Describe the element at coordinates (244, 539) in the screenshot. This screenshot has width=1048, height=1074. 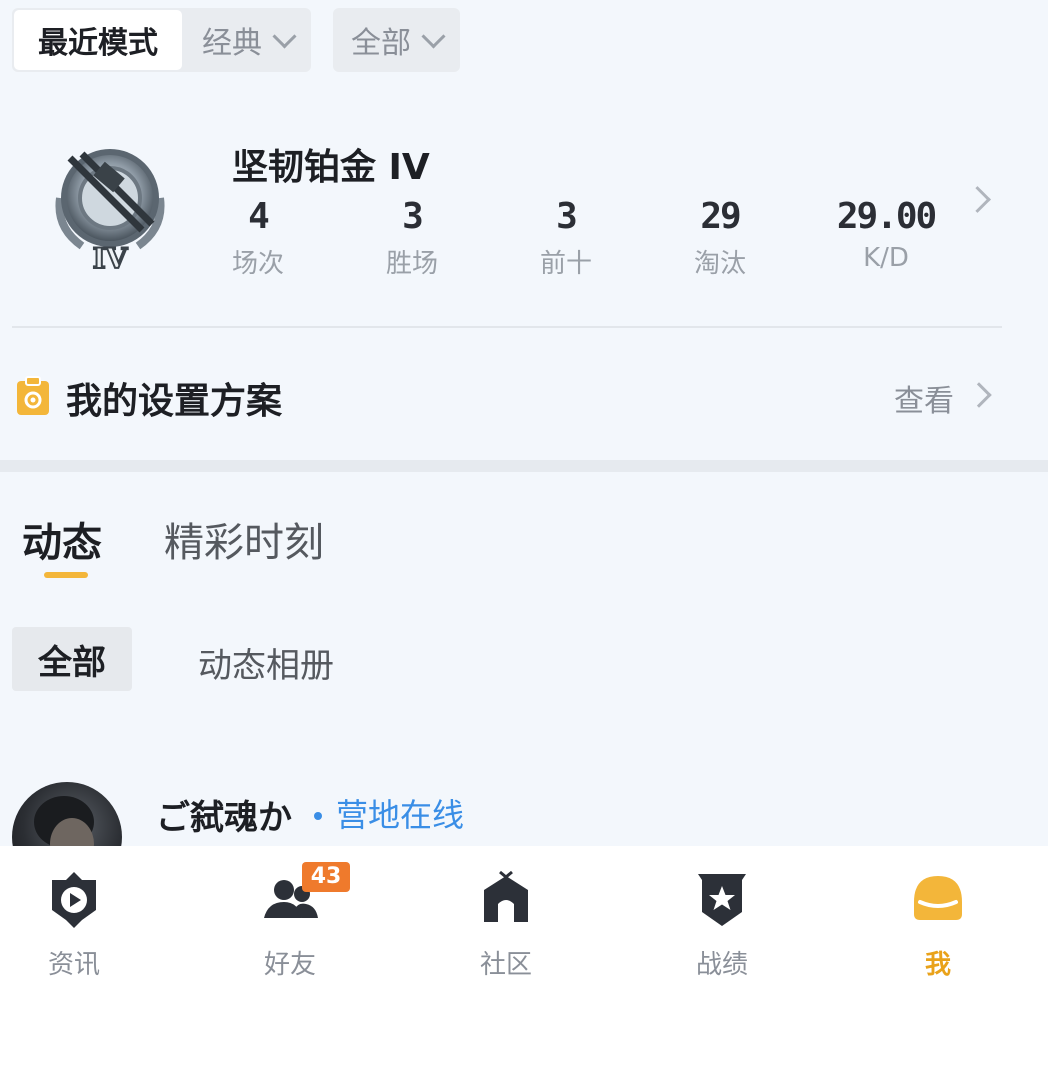
I see `tab-highlights: 精彩时刻` at that location.